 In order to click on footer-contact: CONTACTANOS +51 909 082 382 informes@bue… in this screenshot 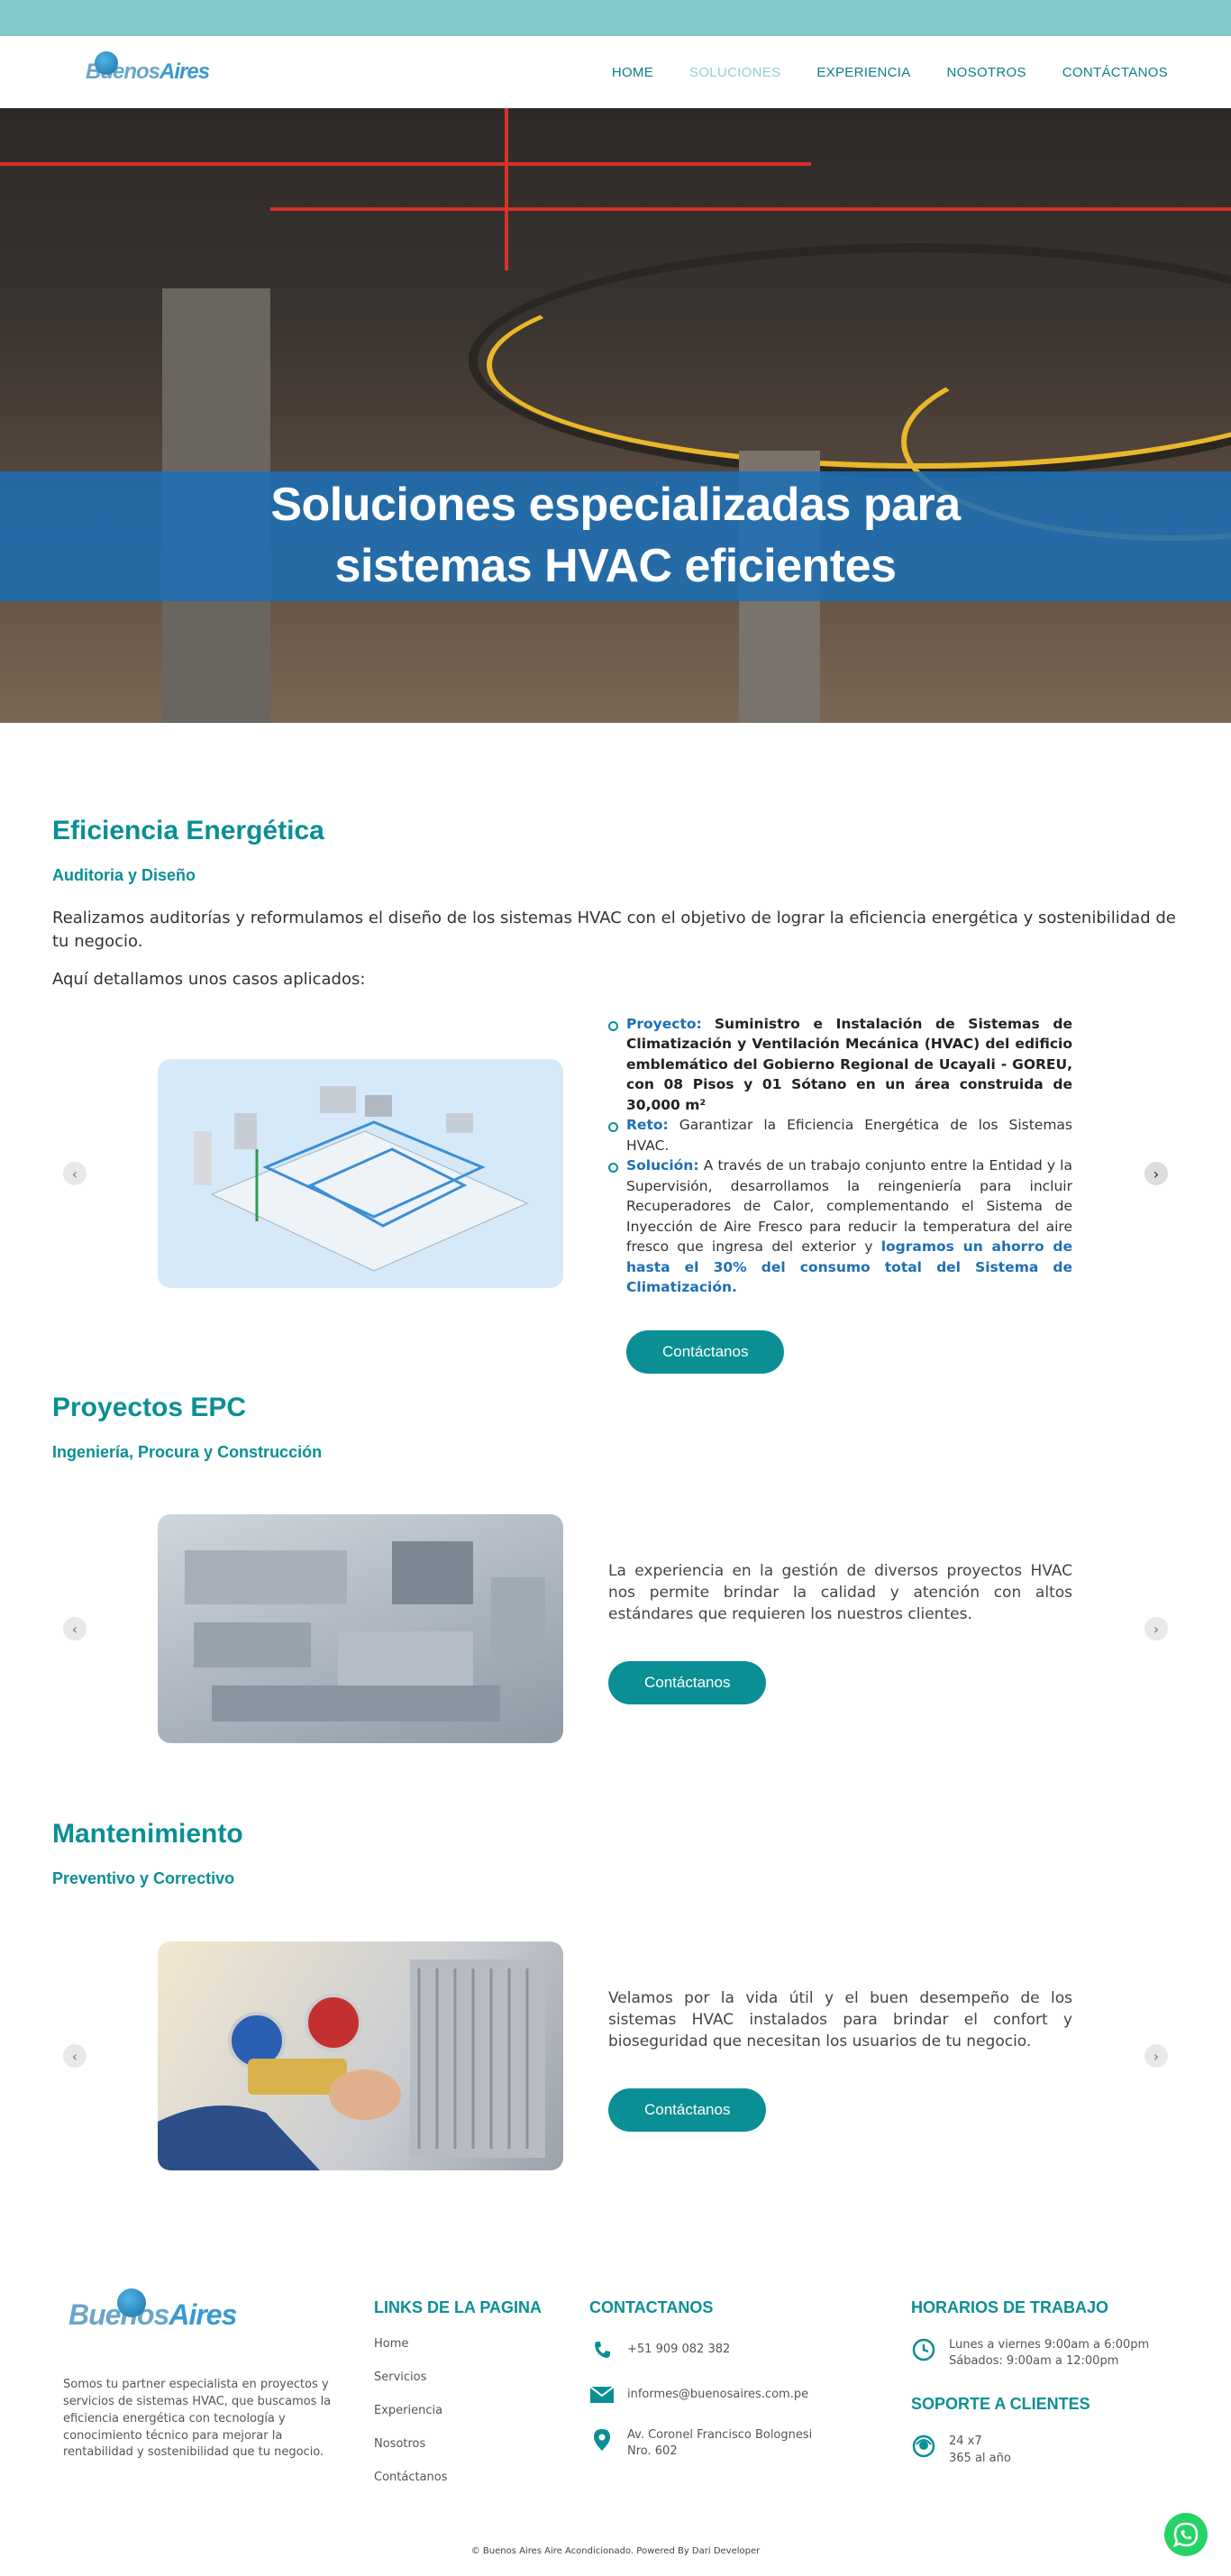, I will do `click(724, 2379)`.